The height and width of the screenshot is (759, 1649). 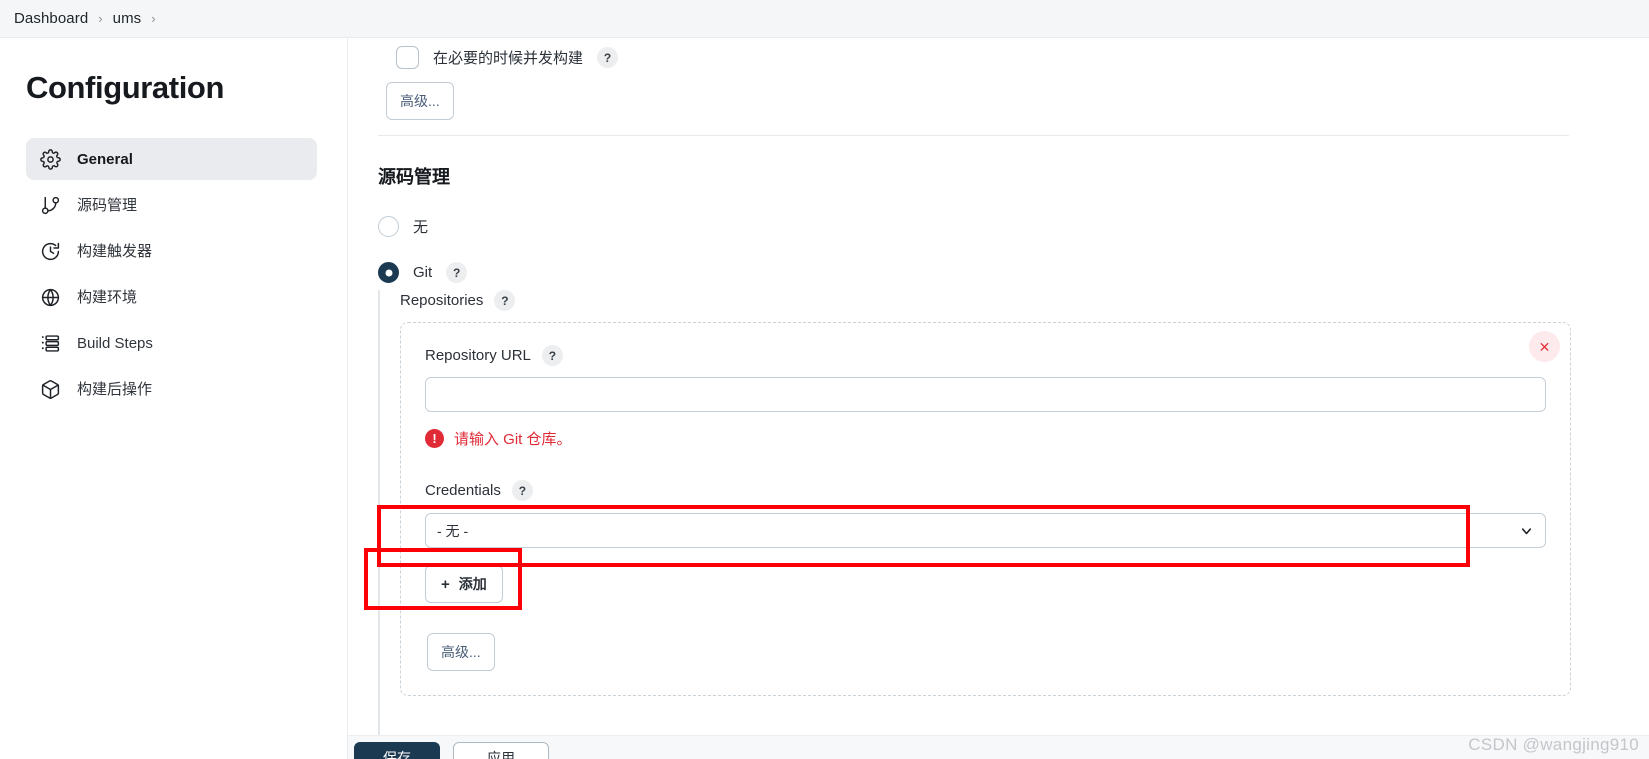 What do you see at coordinates (973, 135) in the screenshot?
I see `section-divider` at bounding box center [973, 135].